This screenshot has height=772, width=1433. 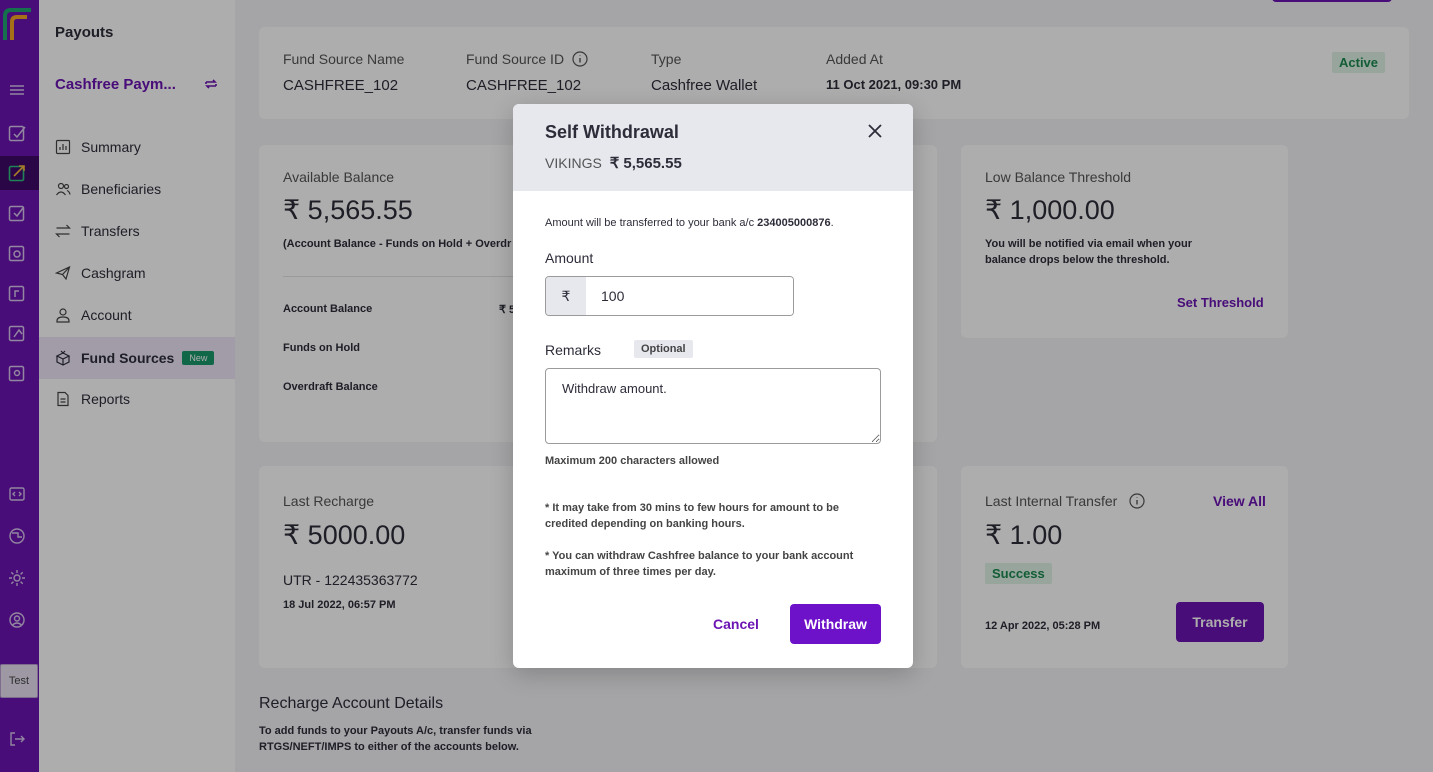 What do you see at coordinates (566, 296) in the screenshot?
I see `rupee-prefix: ₹` at bounding box center [566, 296].